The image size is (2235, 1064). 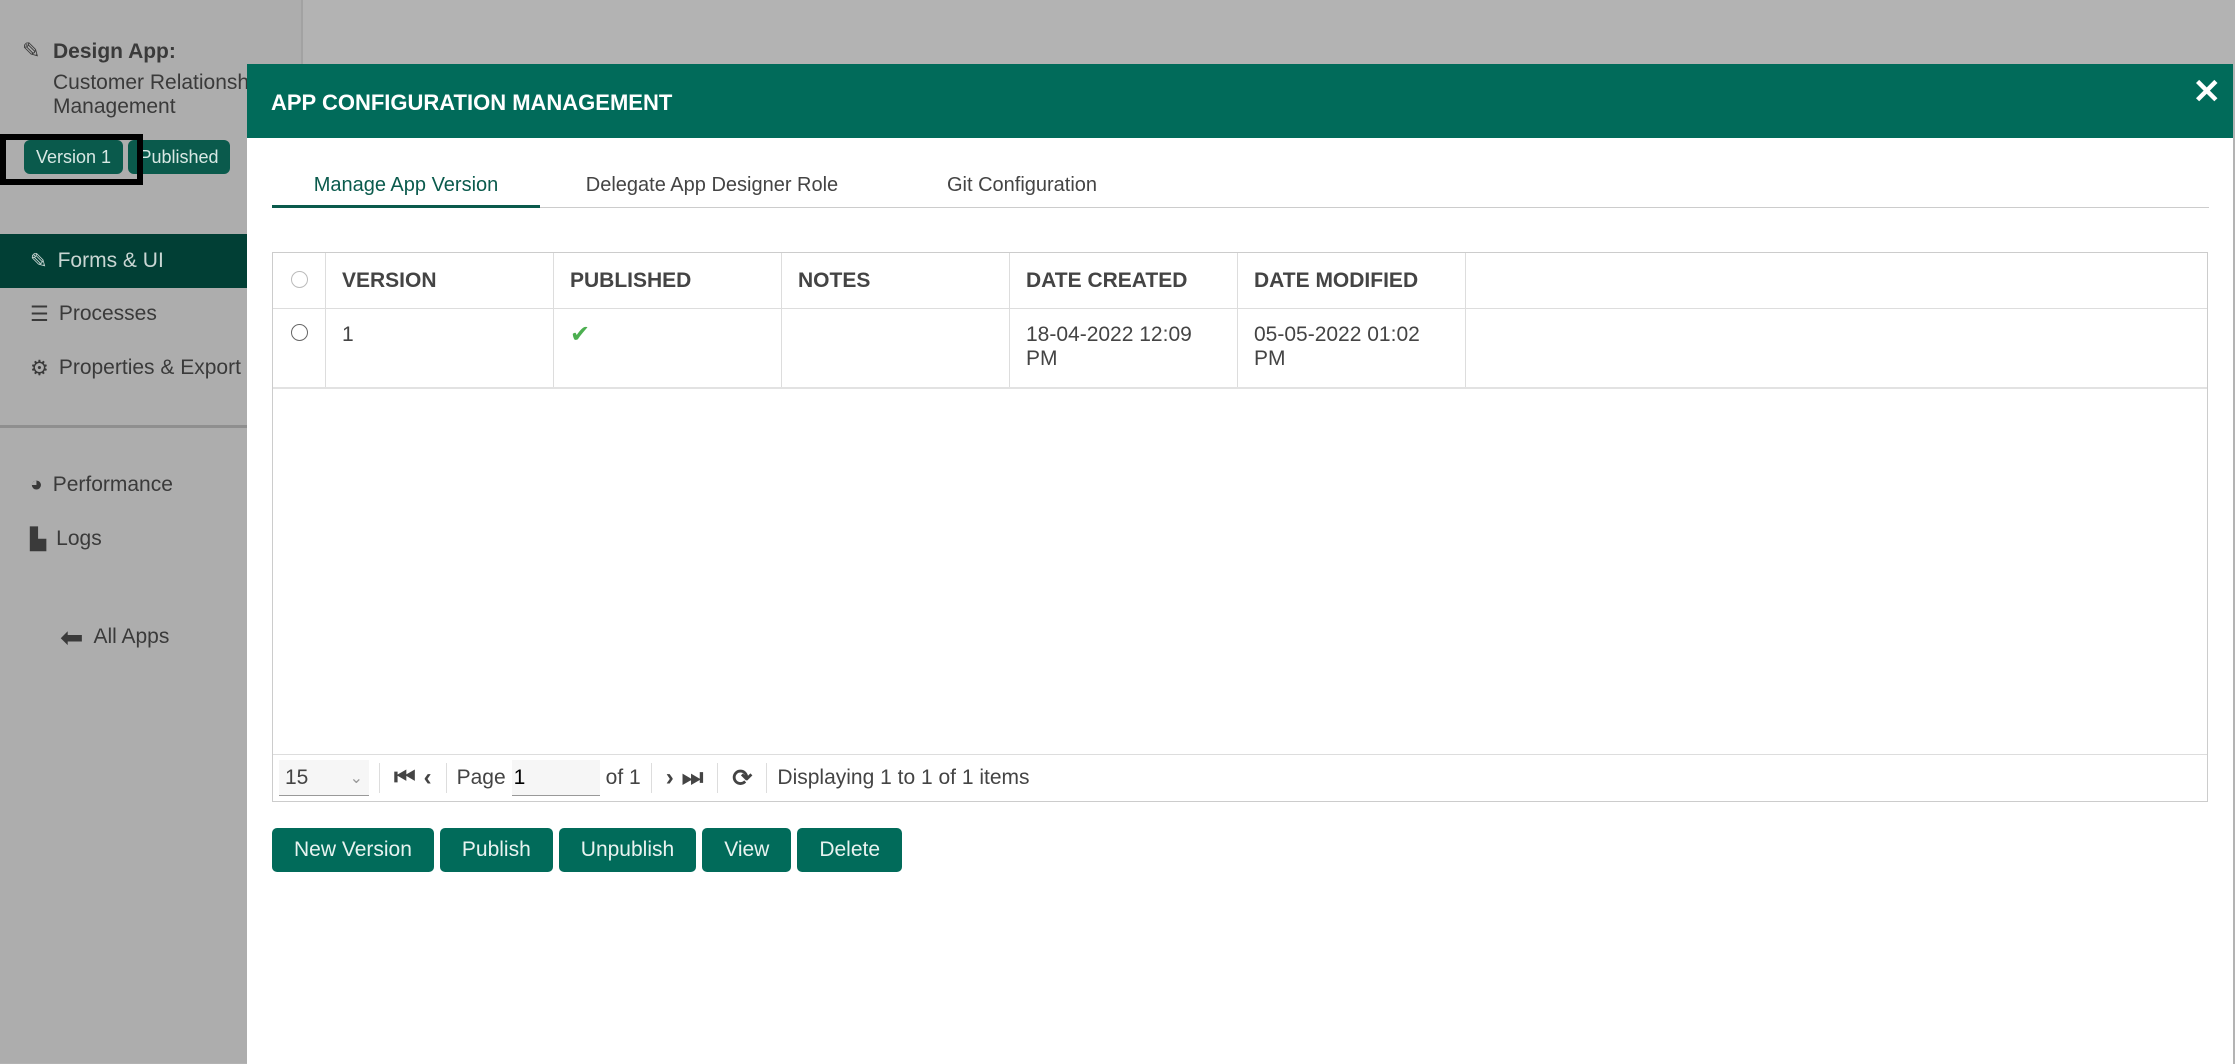 I want to click on nav-label: Processes, so click(x=107, y=313).